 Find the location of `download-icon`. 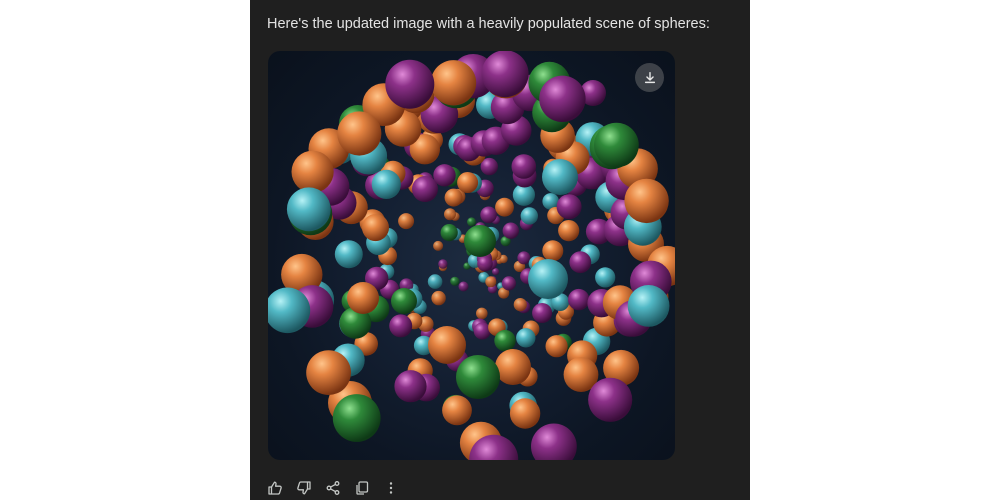

download-icon is located at coordinates (649, 77).